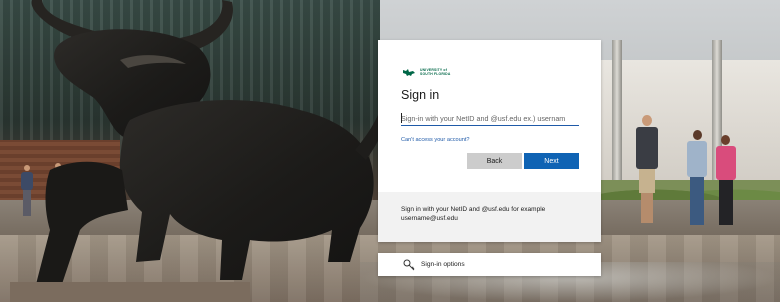 The height and width of the screenshot is (302, 780). Describe the element at coordinates (409, 72) in the screenshot. I see `bull-logo-icon` at that location.